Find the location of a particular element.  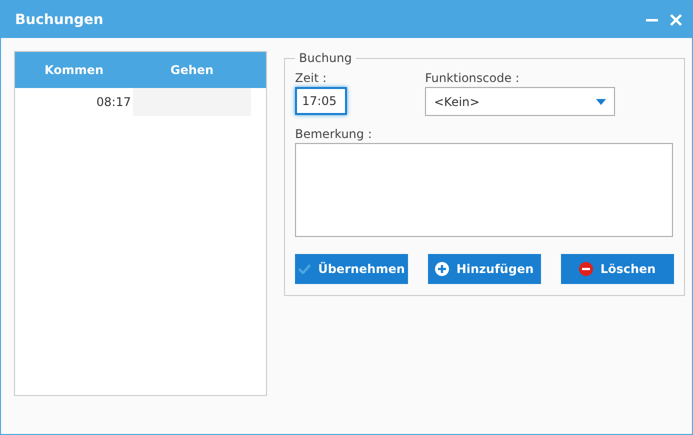

time-field: 17:05 is located at coordinates (321, 101).